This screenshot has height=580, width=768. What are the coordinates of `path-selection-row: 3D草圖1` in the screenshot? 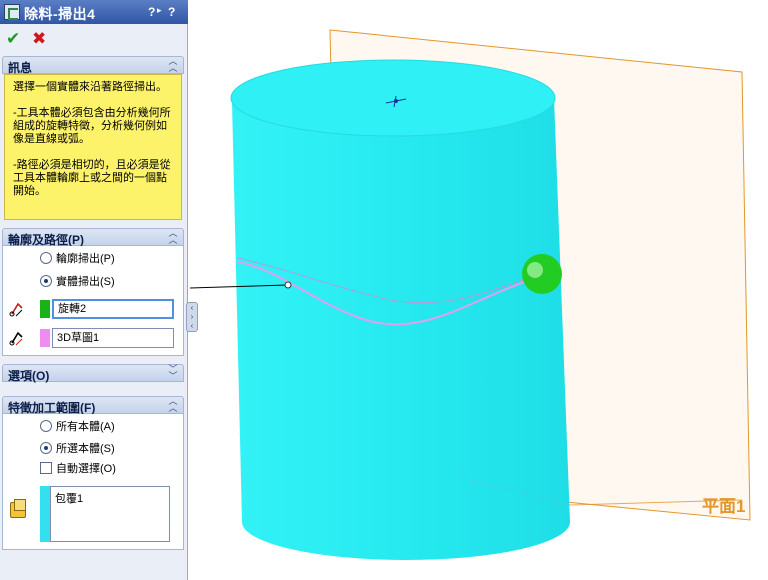 It's located at (93, 338).